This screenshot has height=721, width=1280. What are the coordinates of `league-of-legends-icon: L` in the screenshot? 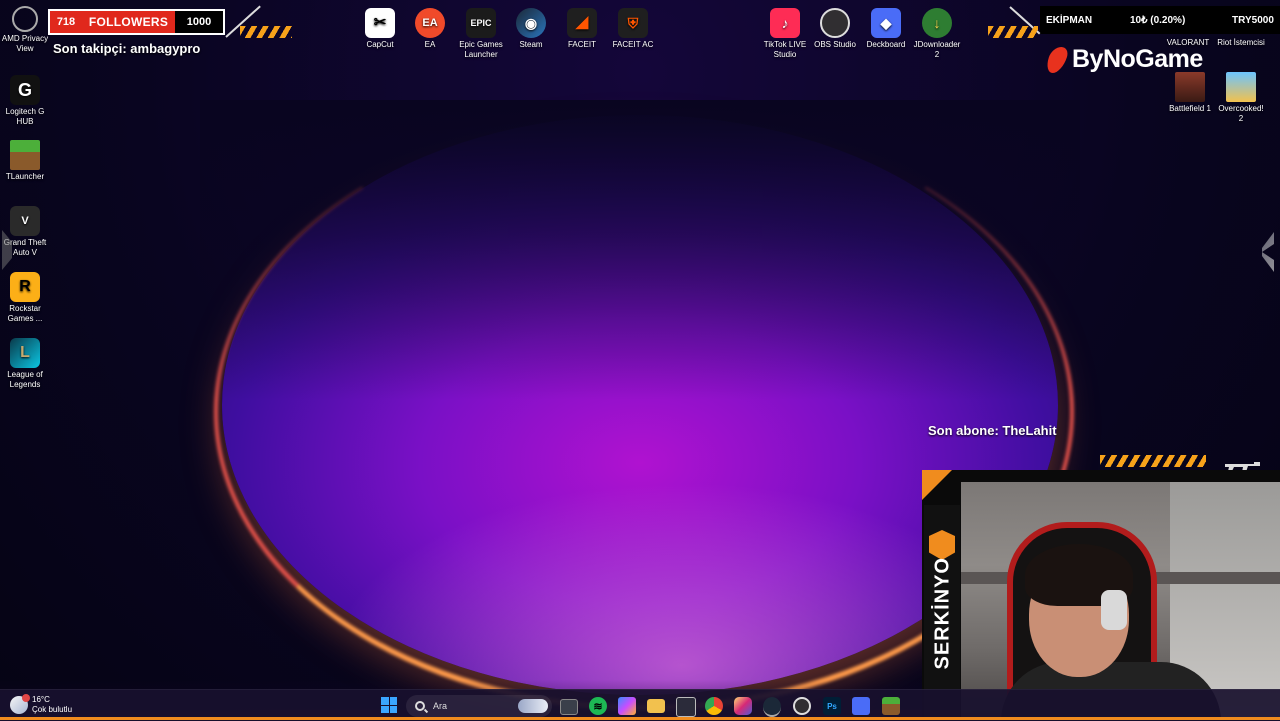 It's located at (25, 353).